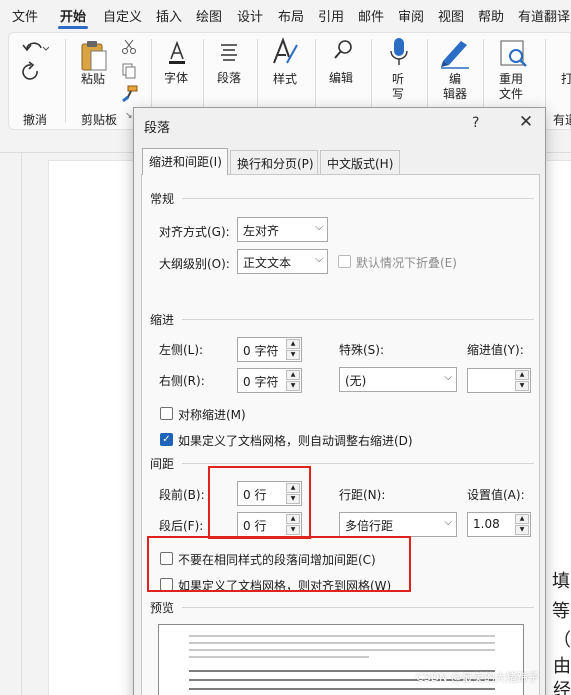 Image resolution: width=571 pixels, height=695 pixels. Describe the element at coordinates (411, 15) in the screenshot. I see `menu-review: 审阅` at that location.